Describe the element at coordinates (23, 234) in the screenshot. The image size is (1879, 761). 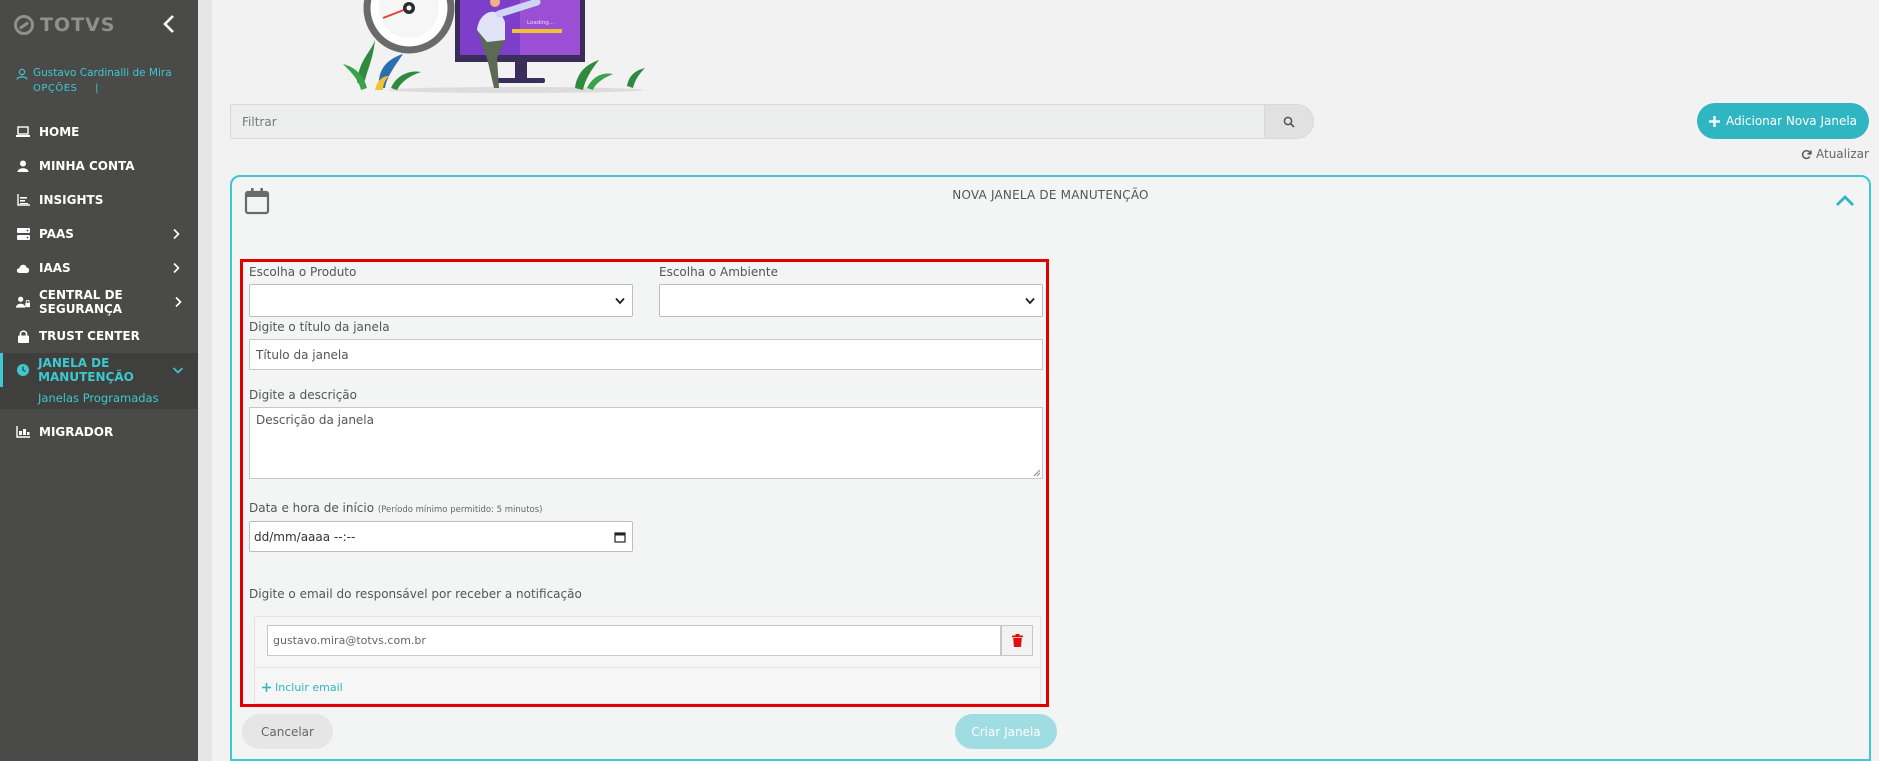
I see `server-icon` at that location.